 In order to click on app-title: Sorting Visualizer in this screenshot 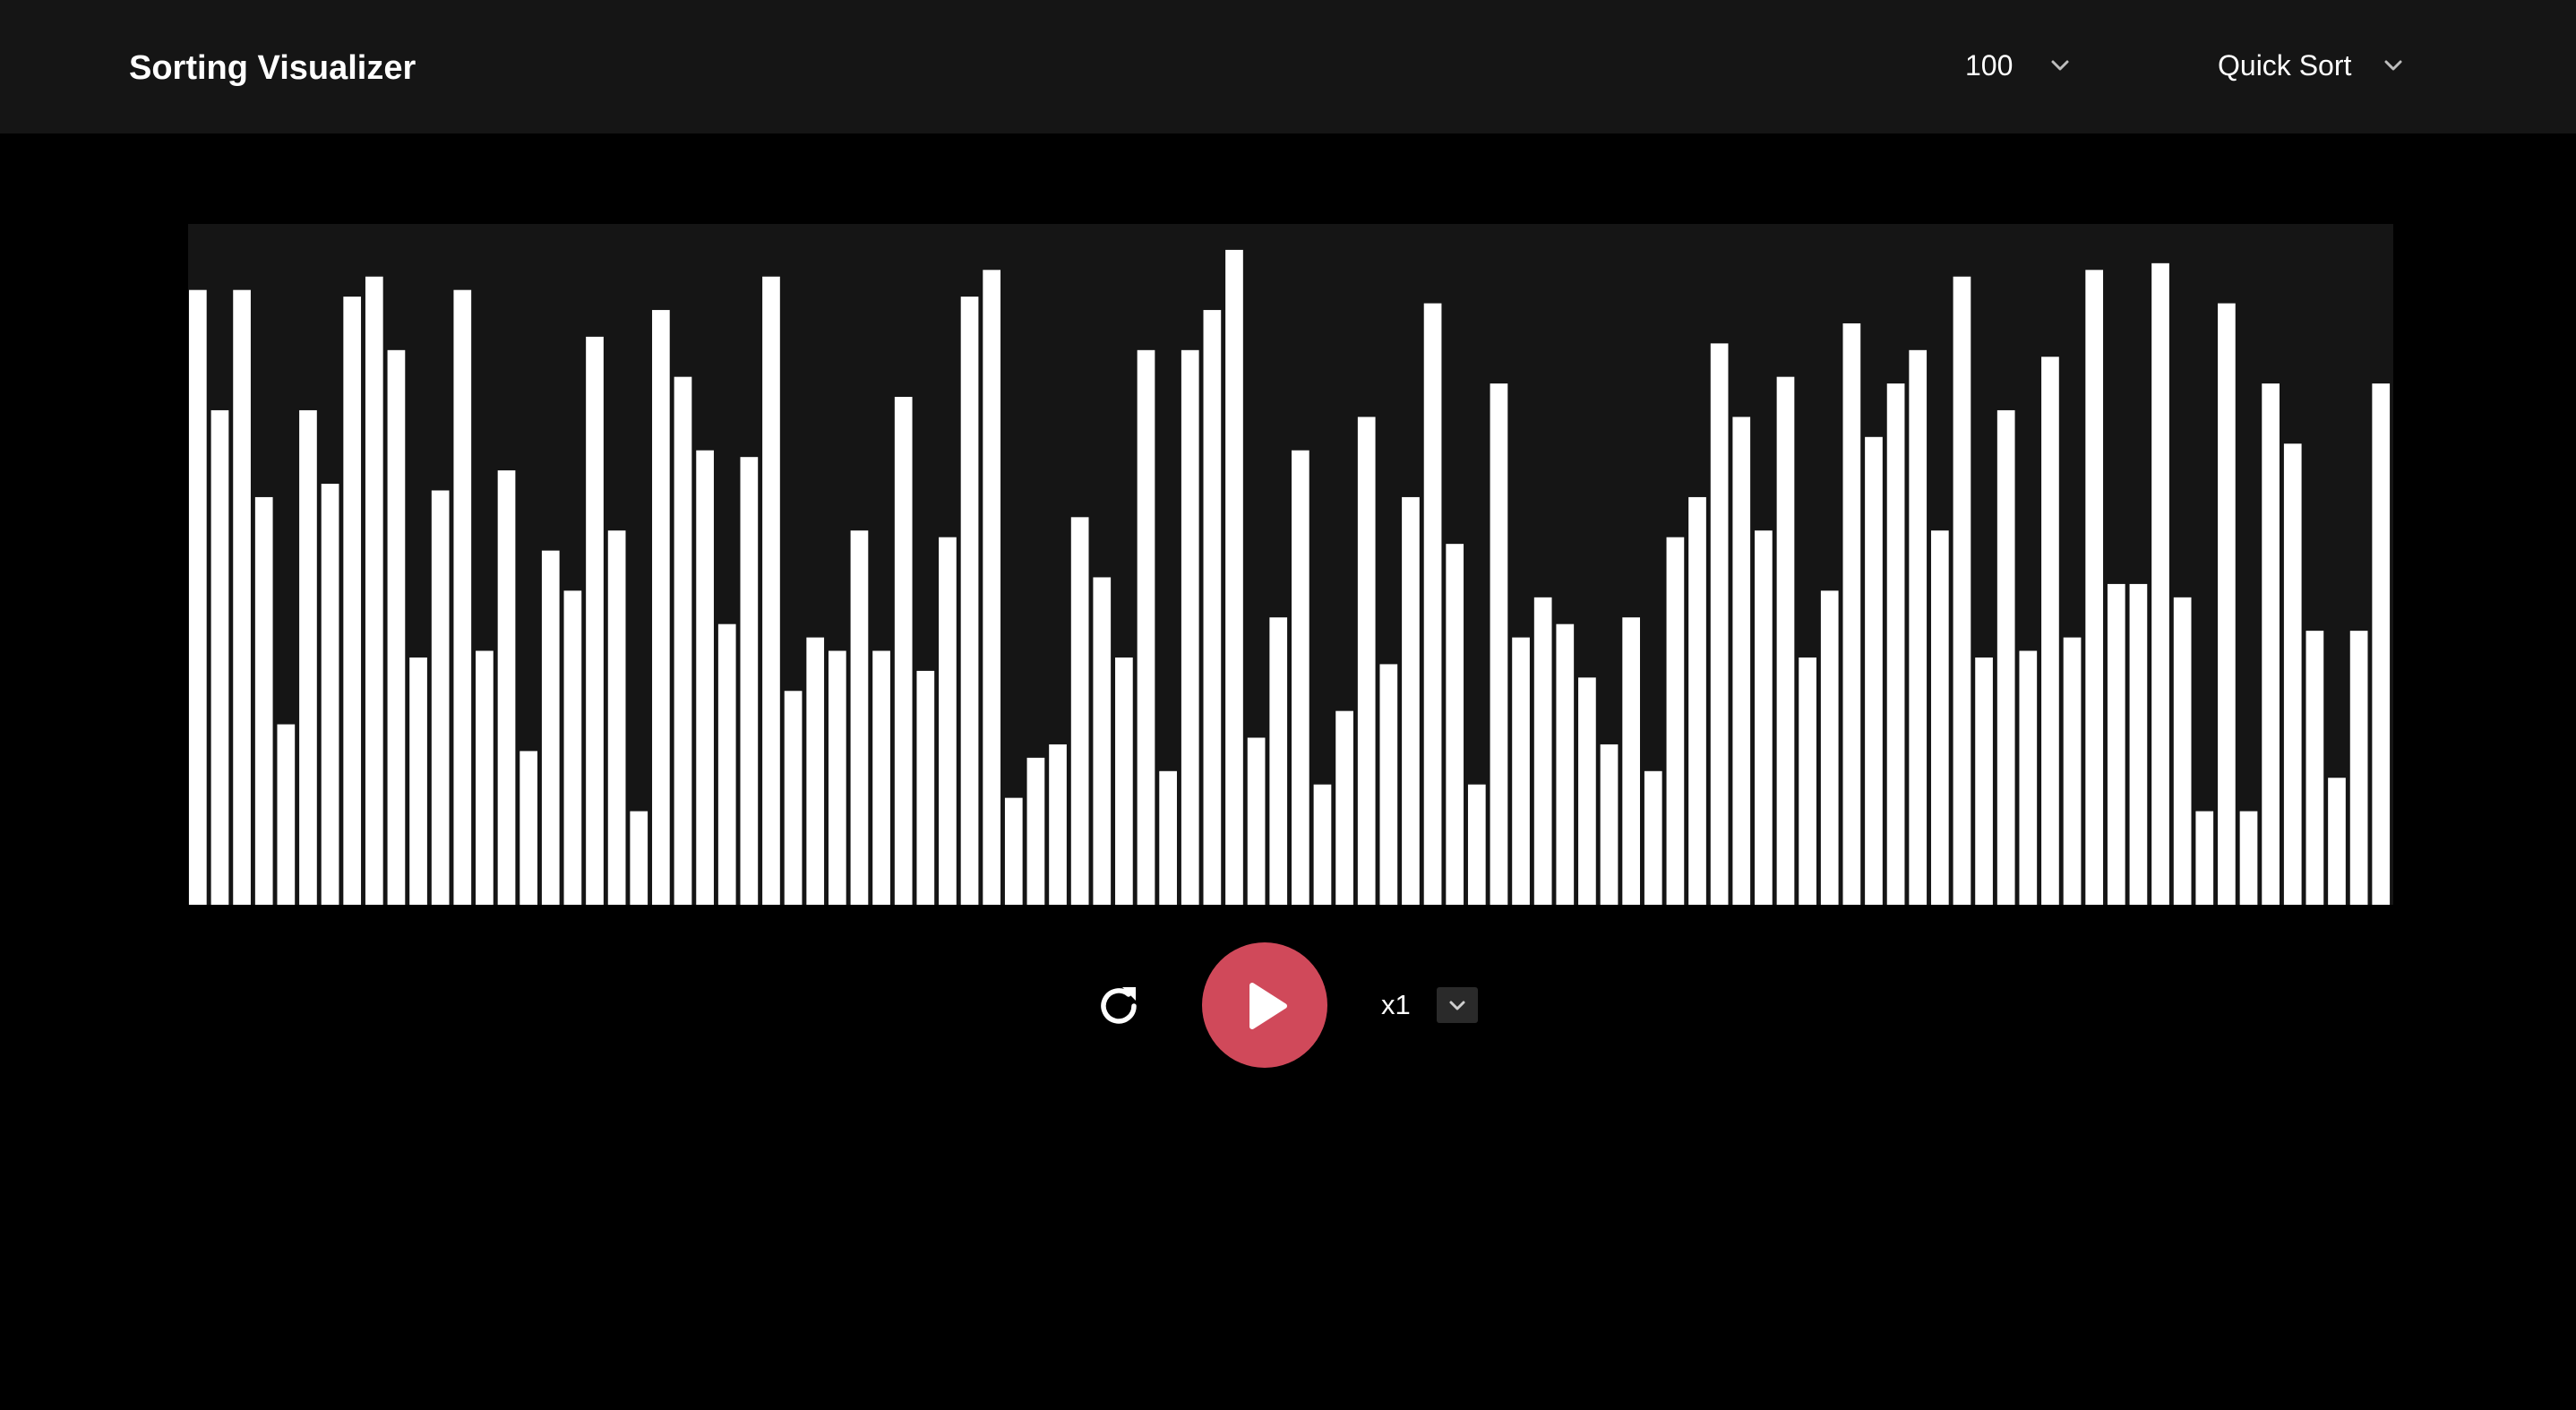, I will do `click(272, 68)`.